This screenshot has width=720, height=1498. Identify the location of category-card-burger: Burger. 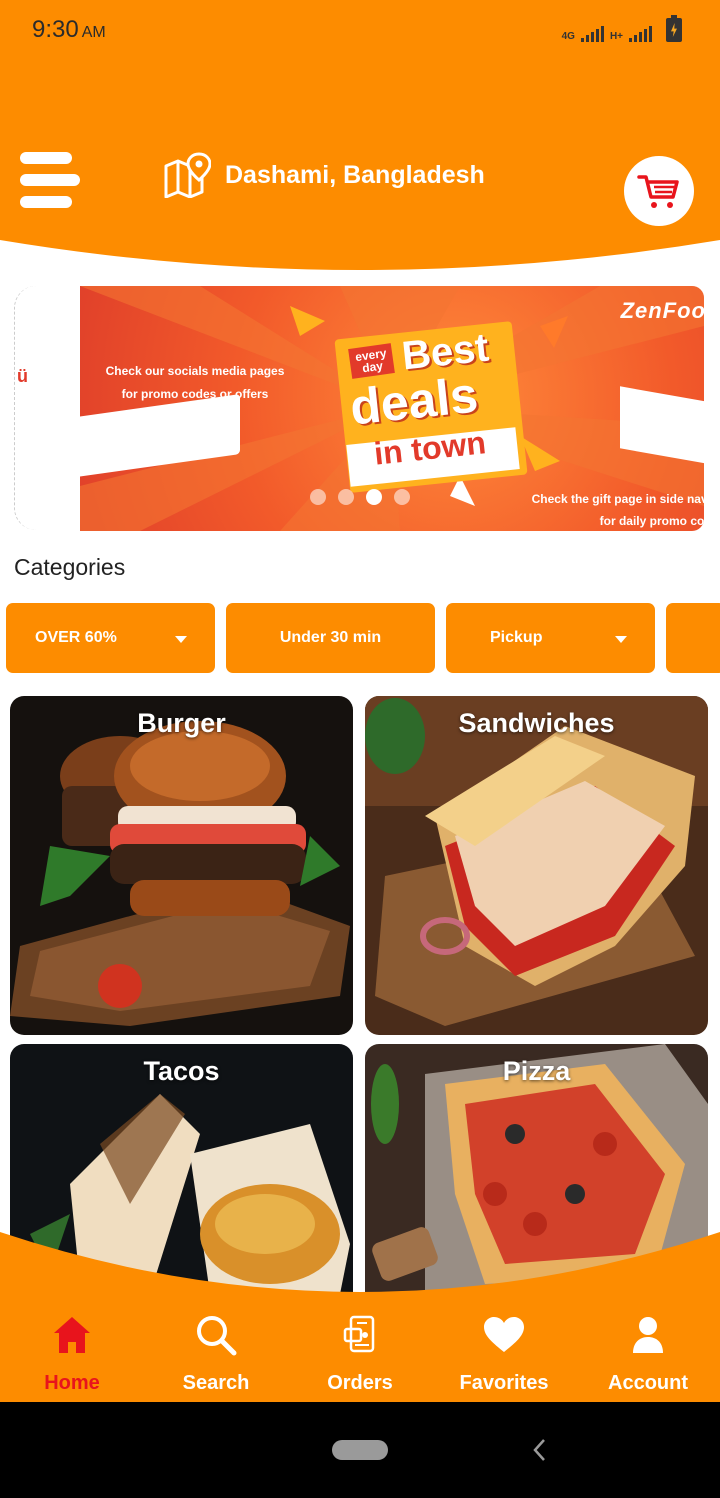
(181, 865).